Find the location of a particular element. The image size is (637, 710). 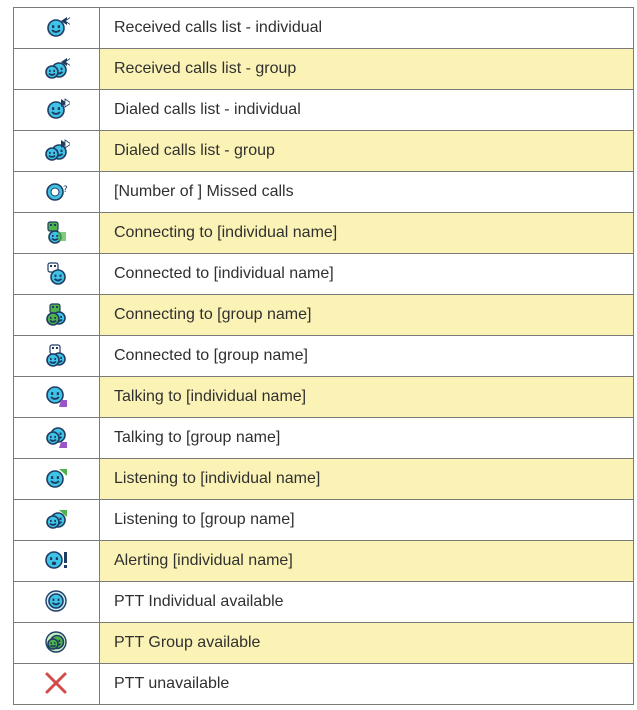

dialed-calls-individual-icon is located at coordinates (57, 108).